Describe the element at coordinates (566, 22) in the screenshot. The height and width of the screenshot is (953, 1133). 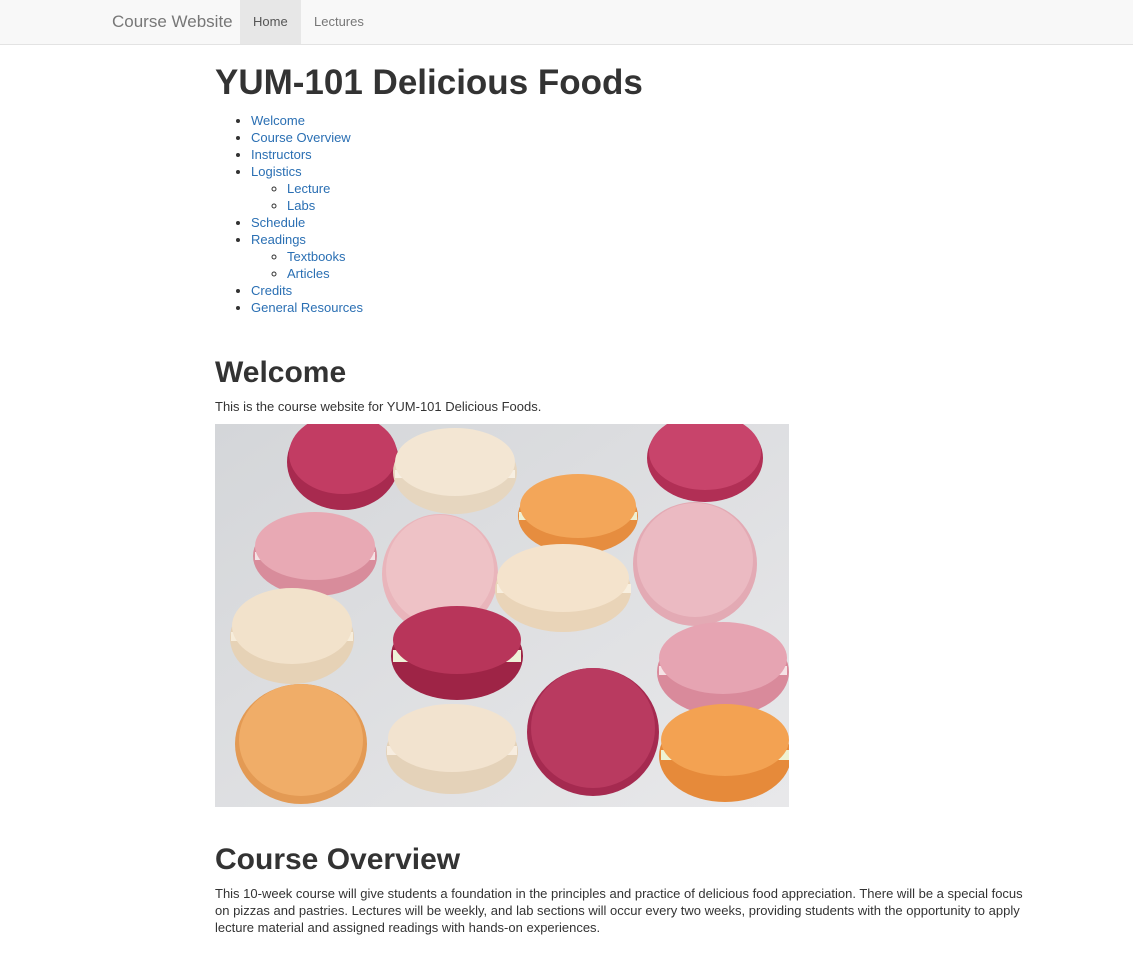
I see `navbar: Course Website Home Lectures` at that location.